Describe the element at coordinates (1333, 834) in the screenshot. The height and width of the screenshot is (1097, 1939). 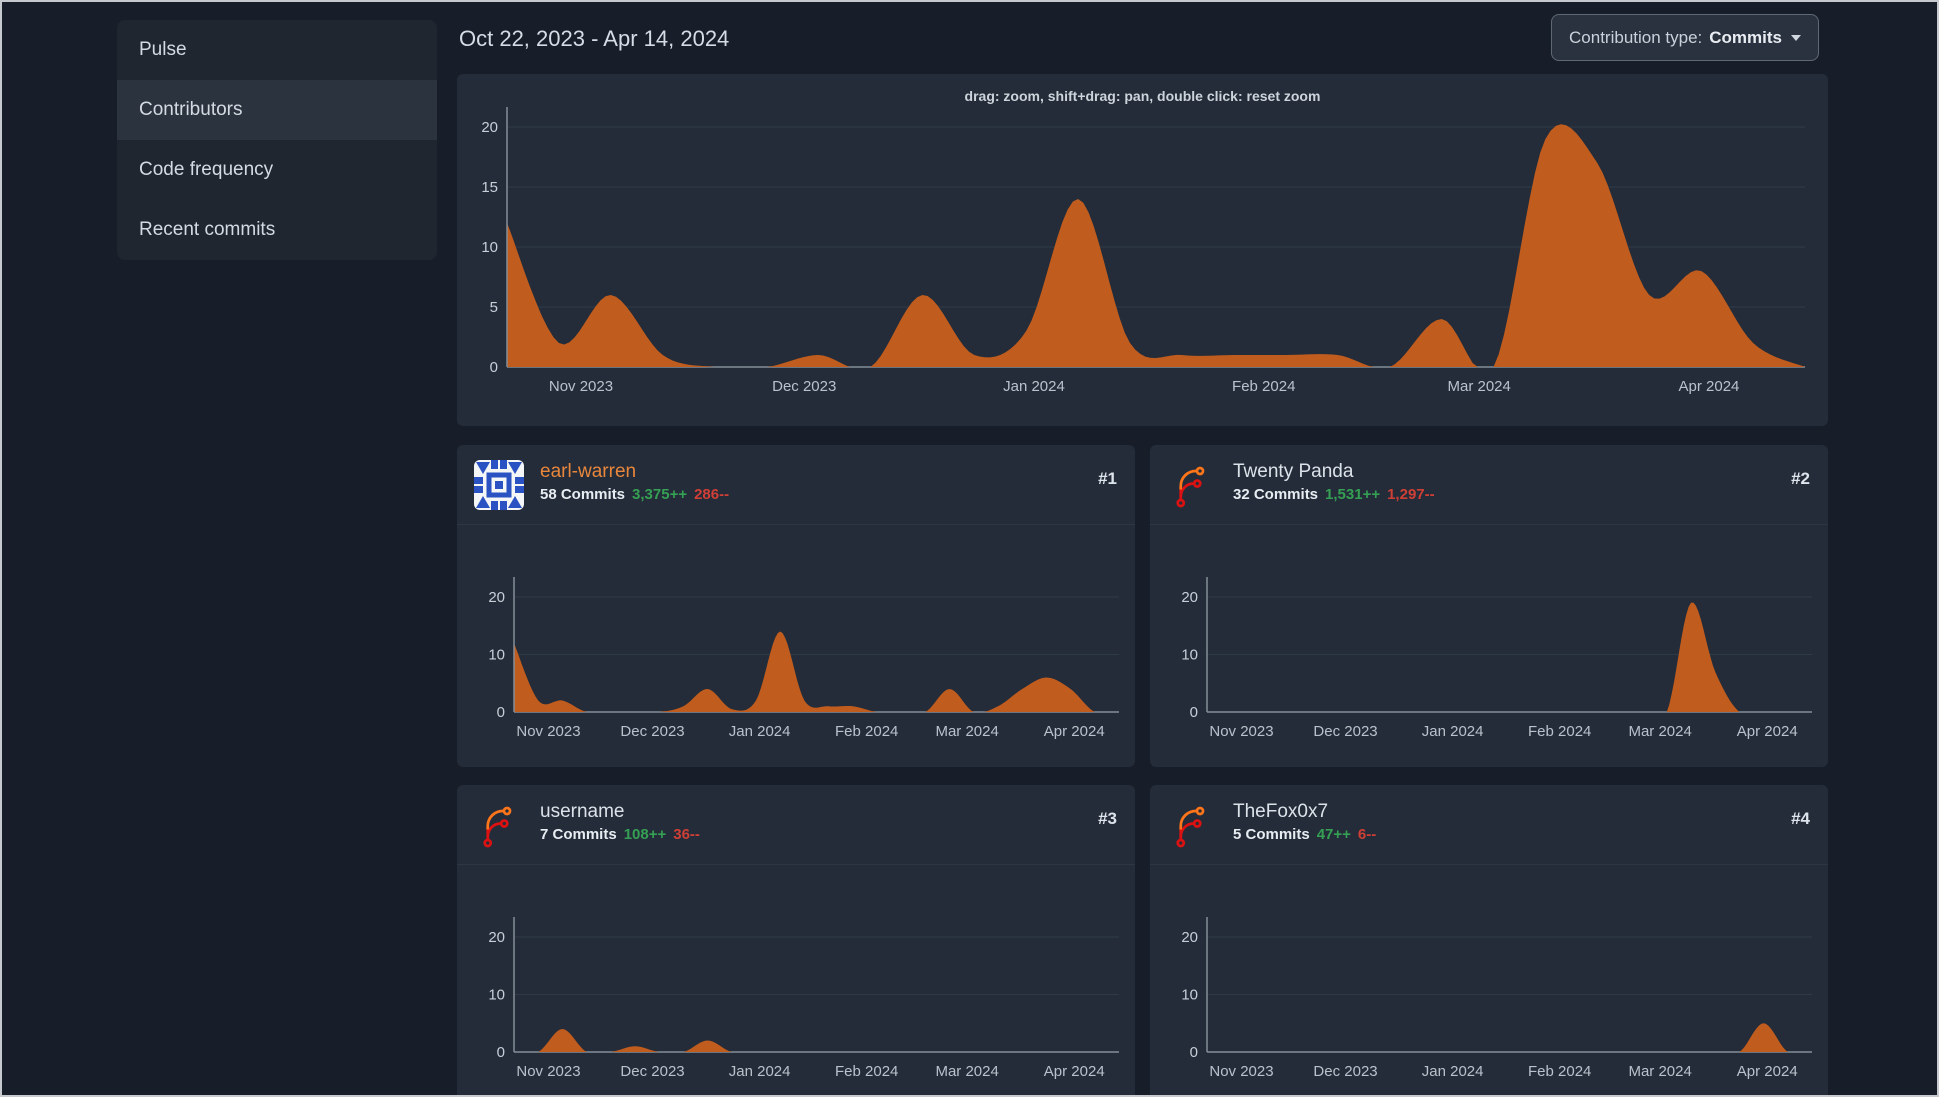
I see `additions-count: 47++` at that location.